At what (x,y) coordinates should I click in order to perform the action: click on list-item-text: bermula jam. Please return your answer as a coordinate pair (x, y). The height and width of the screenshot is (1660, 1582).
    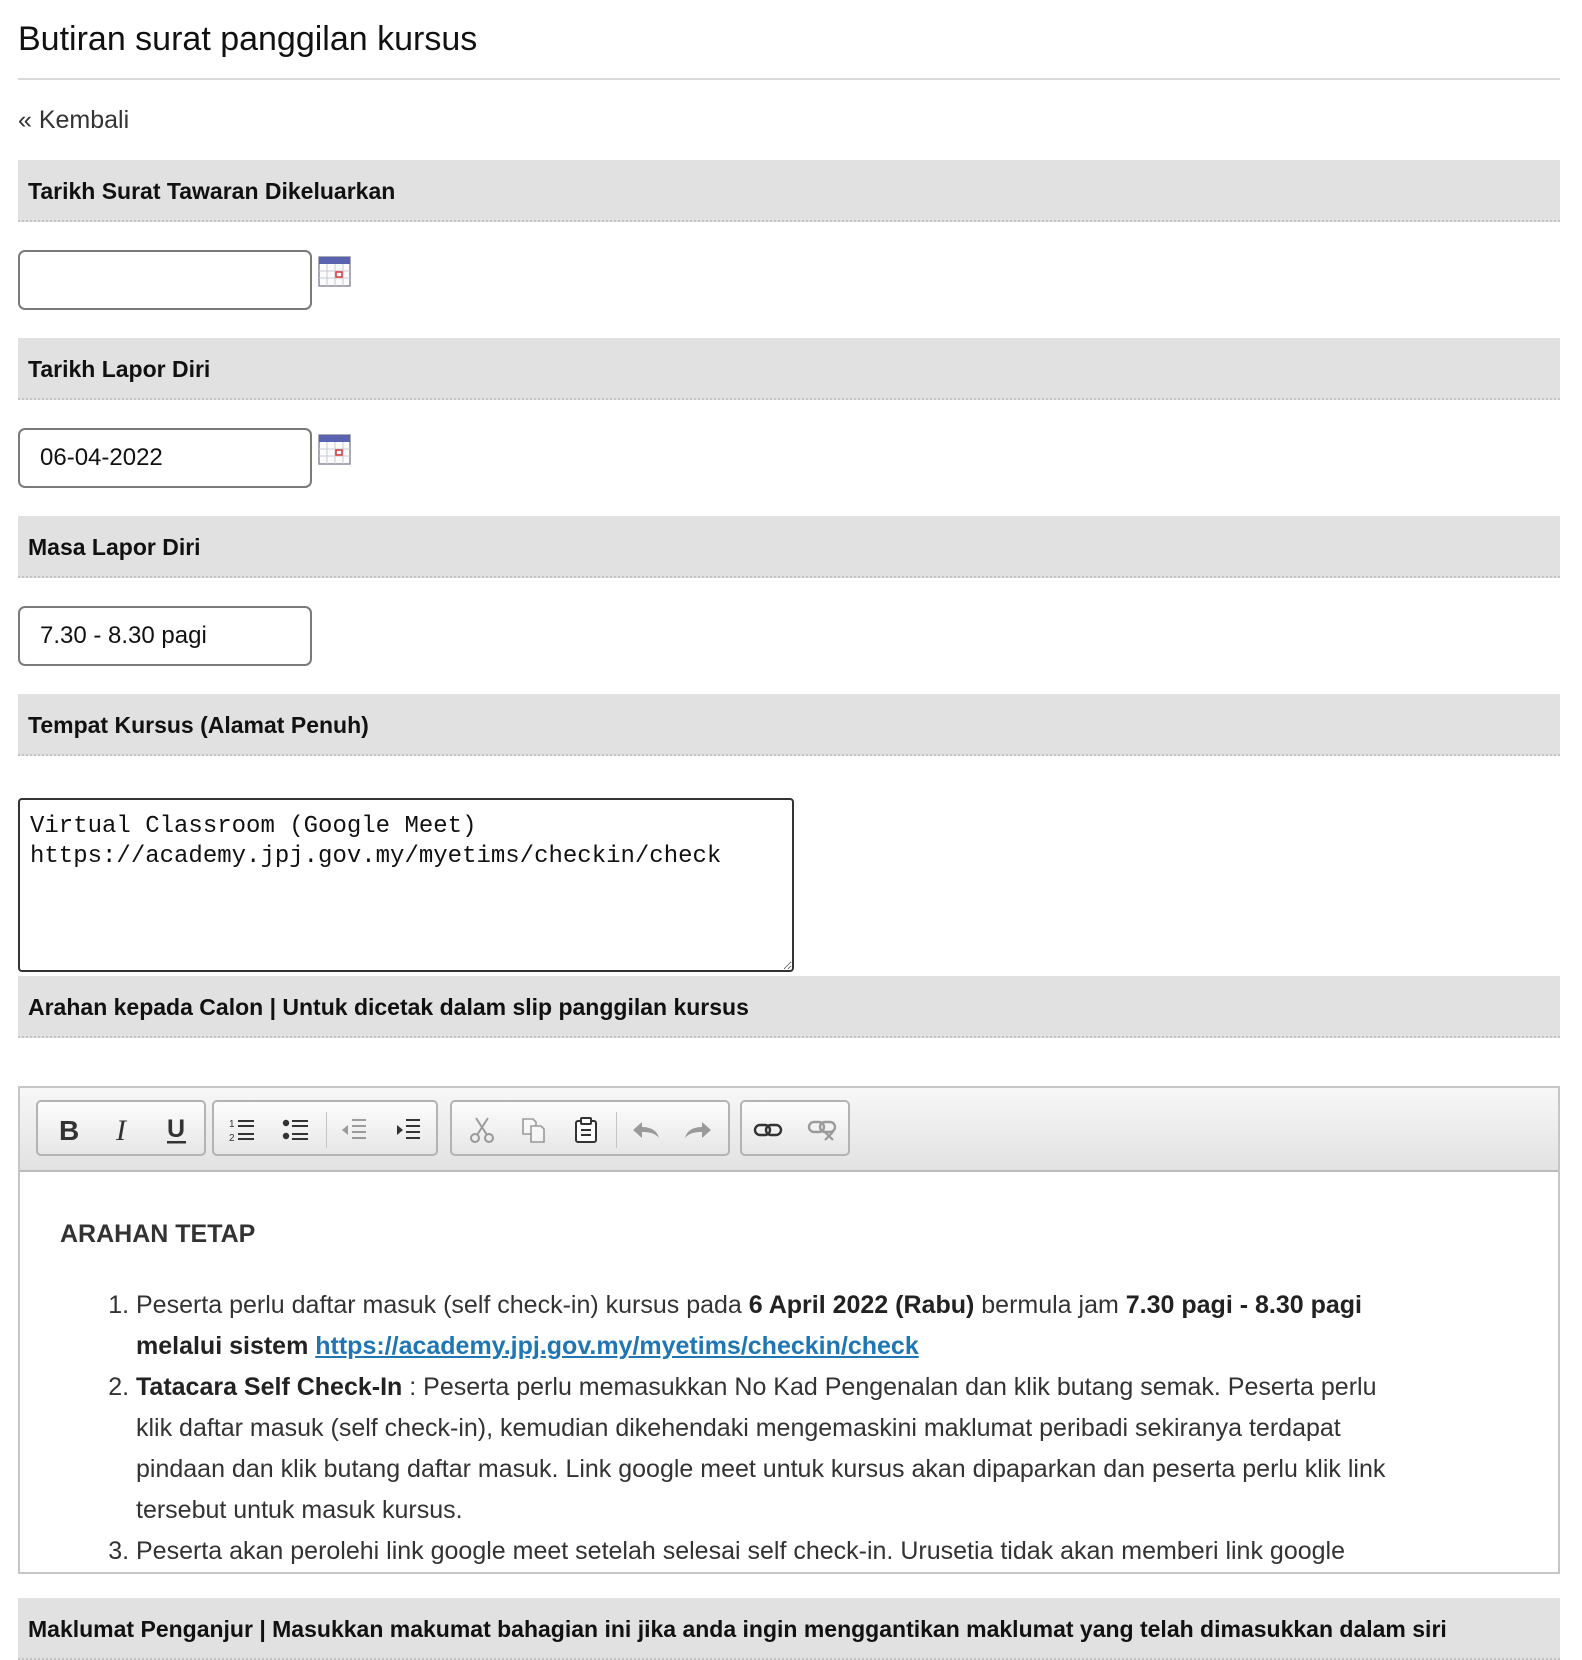
    Looking at the image, I should click on (1050, 1305).